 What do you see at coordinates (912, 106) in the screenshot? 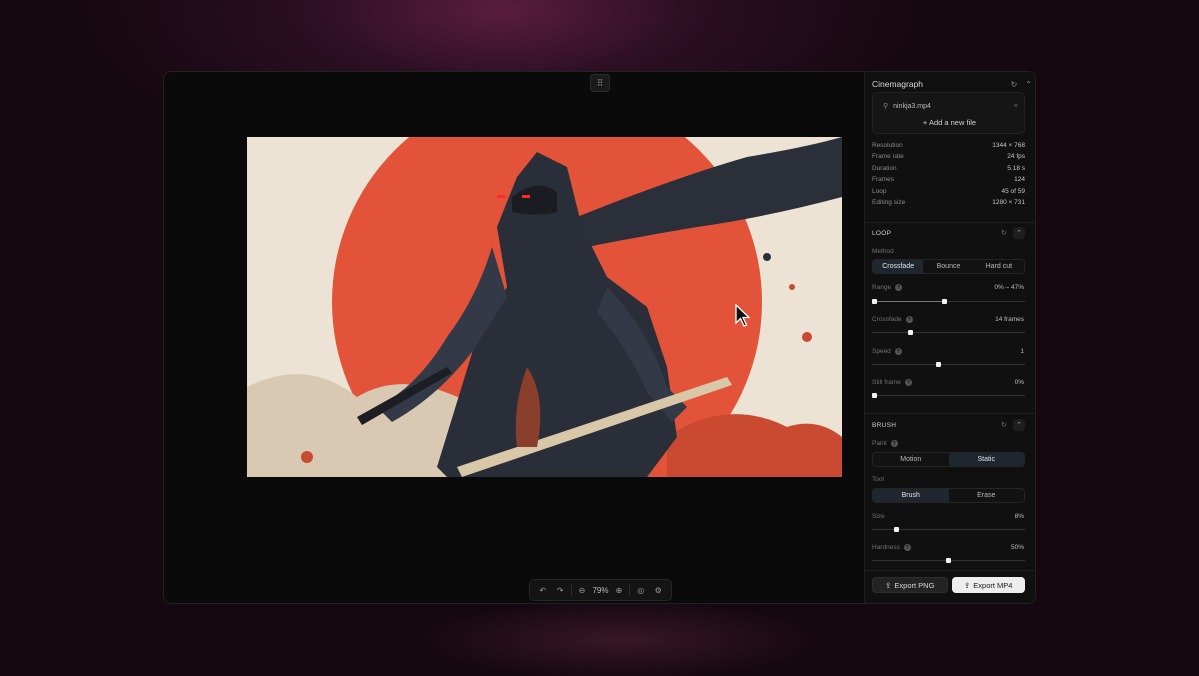
I see `file-name: ninkja3.mp4` at bounding box center [912, 106].